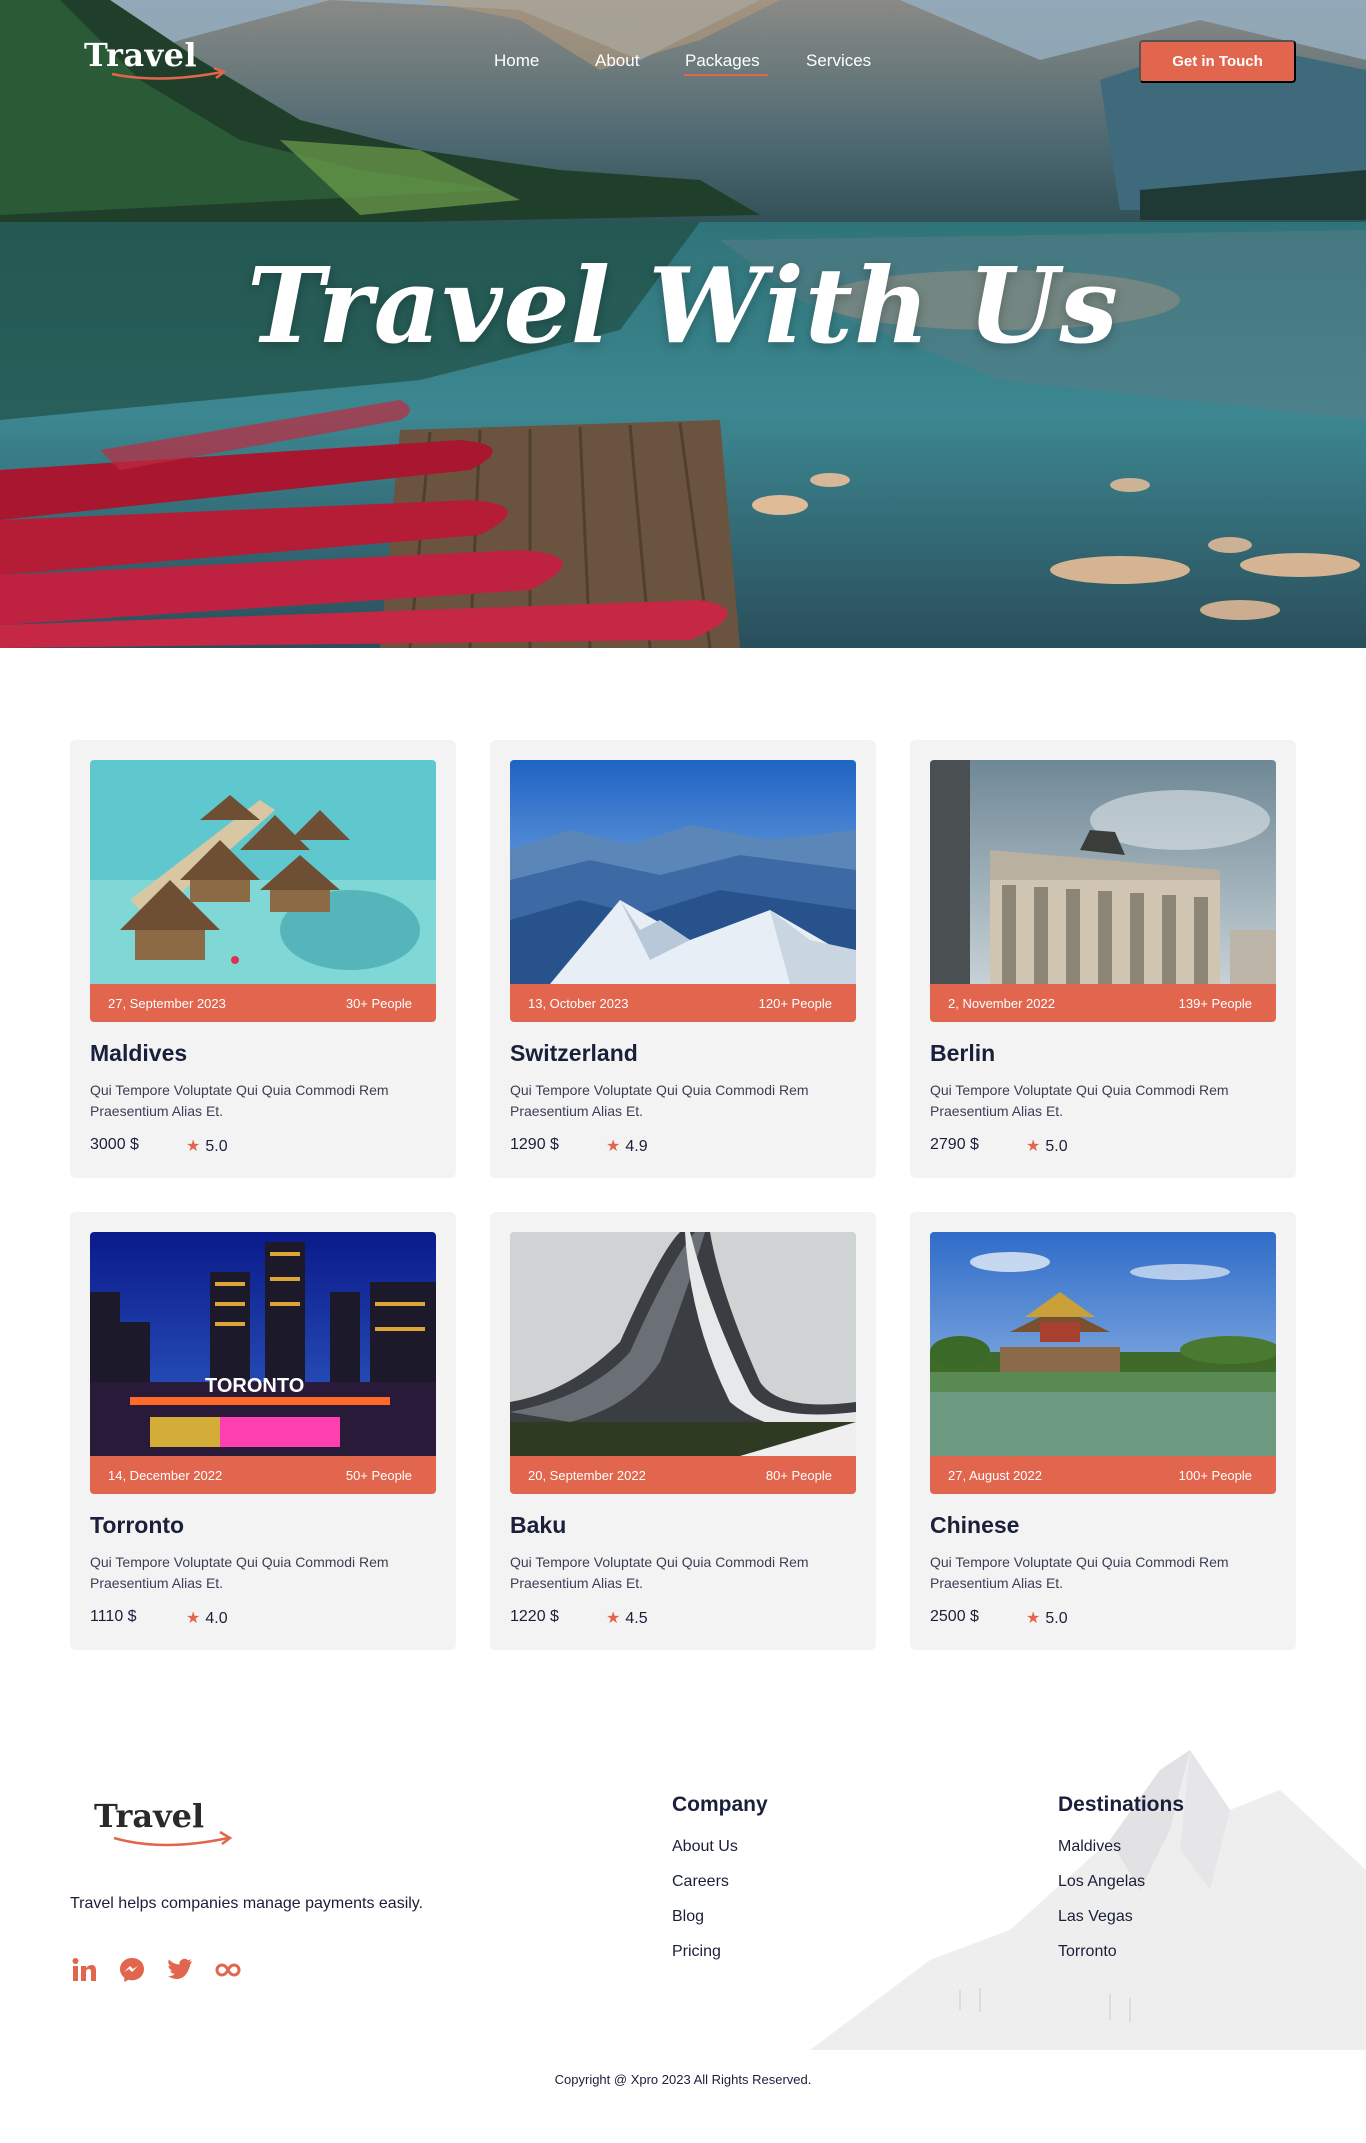 This screenshot has height=2143, width=1366. Describe the element at coordinates (138, 1053) in the screenshot. I see `package-title: Maldives` at that location.